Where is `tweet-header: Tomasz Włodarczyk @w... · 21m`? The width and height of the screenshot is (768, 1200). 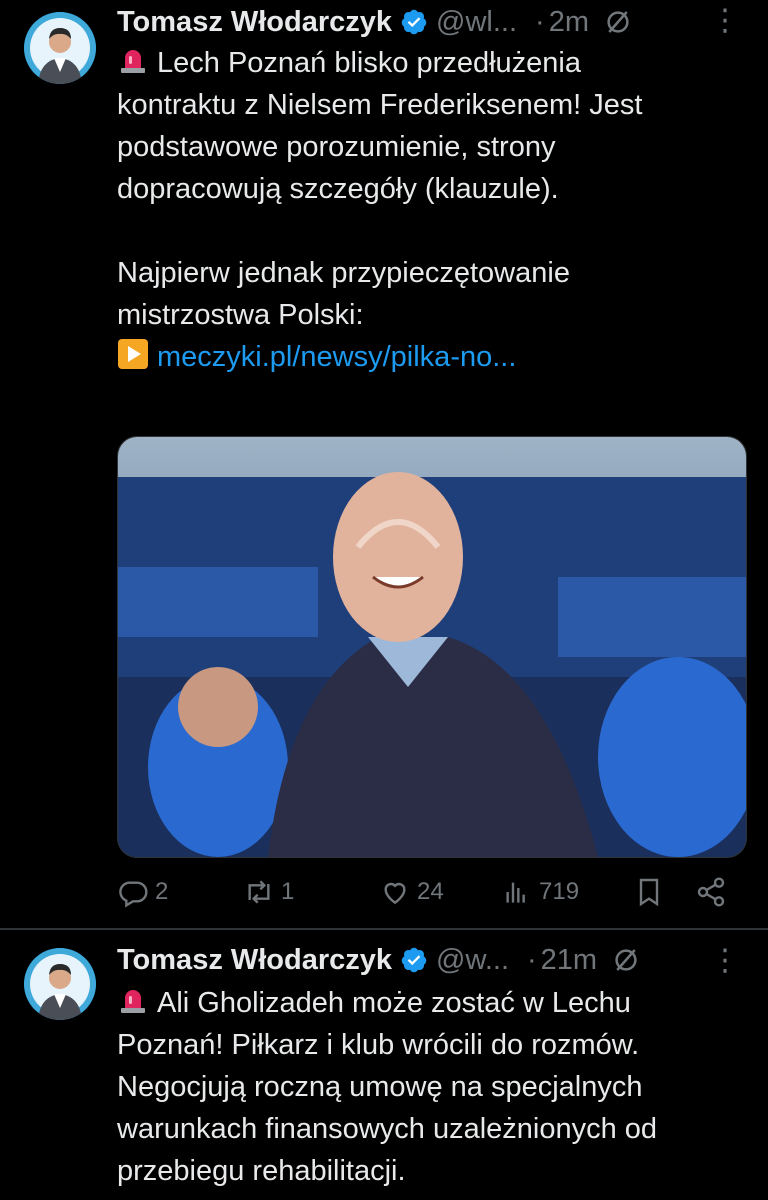
tweet-header: Tomasz Włodarczyk @w... · 21m is located at coordinates (379, 960).